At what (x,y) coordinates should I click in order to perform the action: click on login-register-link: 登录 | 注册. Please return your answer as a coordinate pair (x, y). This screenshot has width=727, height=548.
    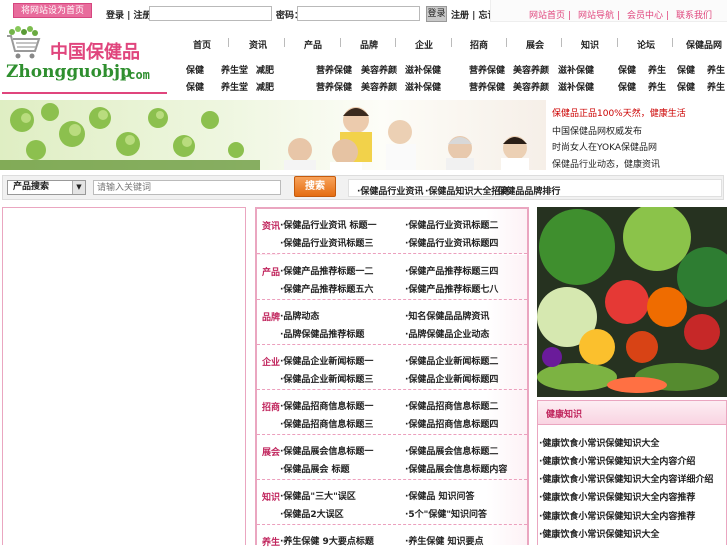
    Looking at the image, I should click on (129, 14).